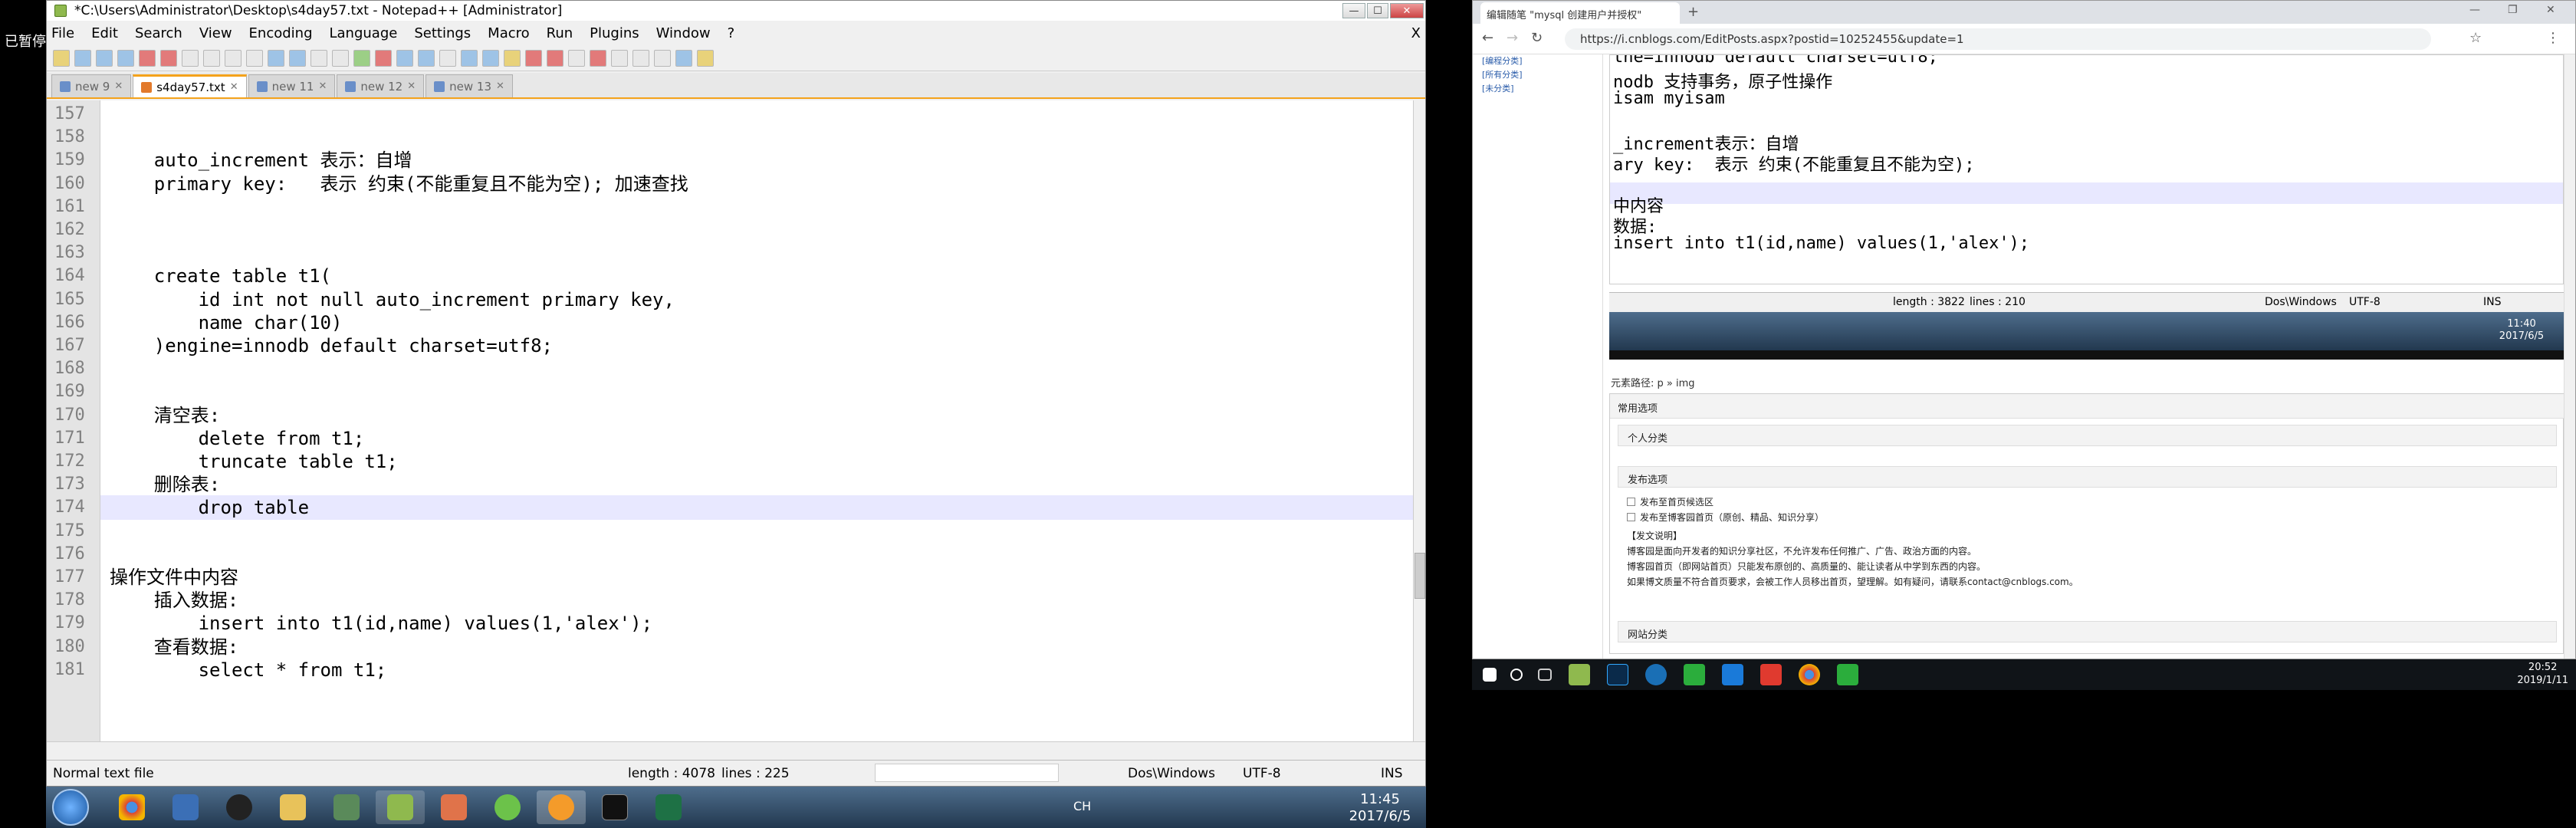 This screenshot has width=2576, height=828. I want to click on code-line: drop table, so click(210, 508).